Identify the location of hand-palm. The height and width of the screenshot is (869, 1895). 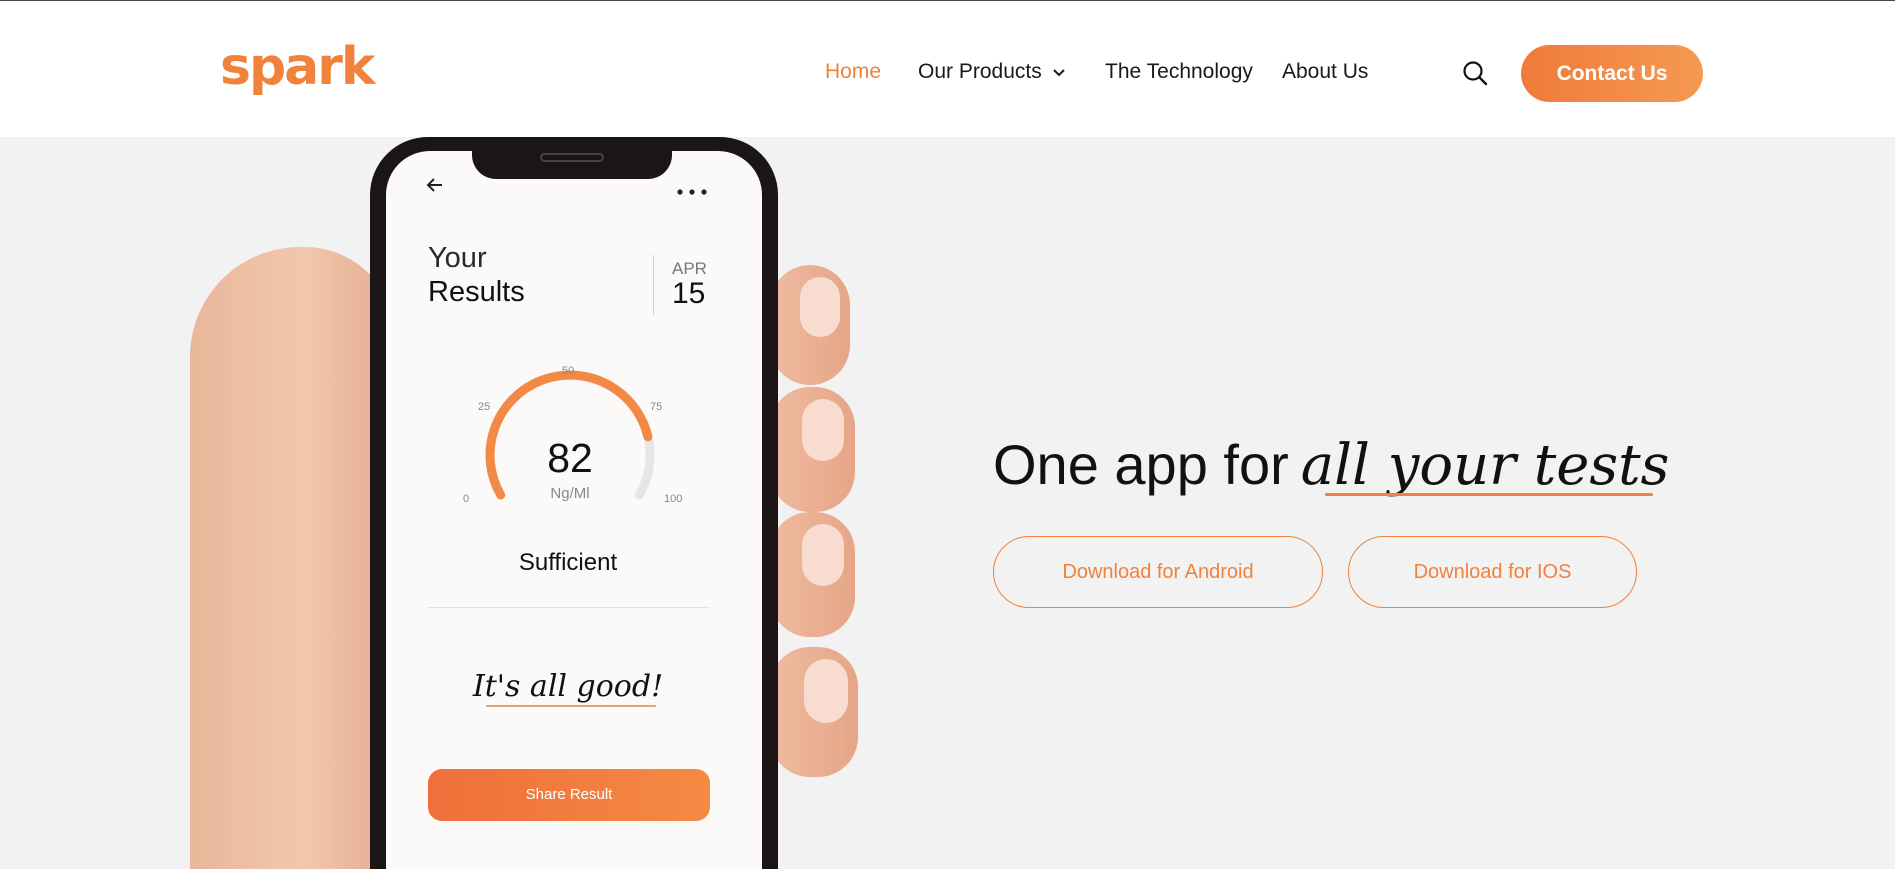
(292, 558).